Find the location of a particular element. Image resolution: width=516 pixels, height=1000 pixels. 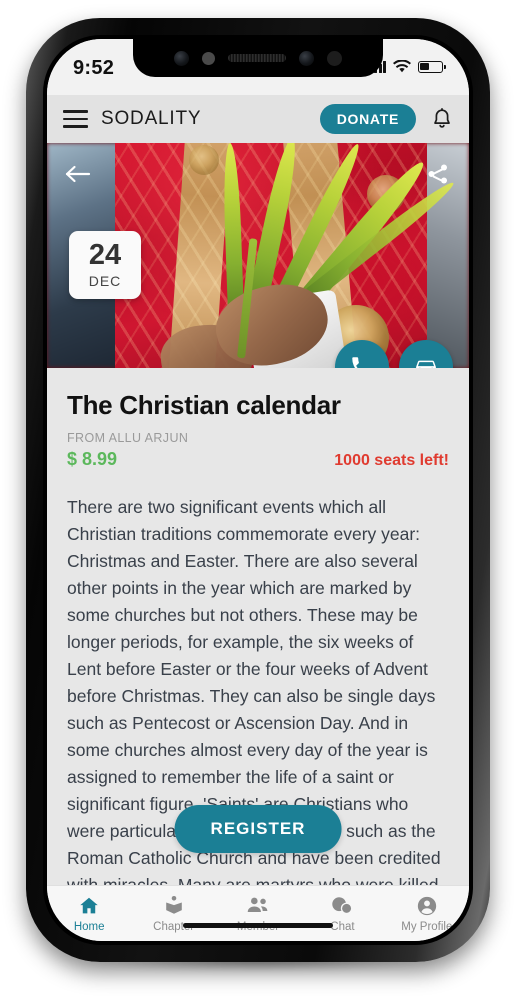

status-bar: 9:52 is located at coordinates (258, 67).